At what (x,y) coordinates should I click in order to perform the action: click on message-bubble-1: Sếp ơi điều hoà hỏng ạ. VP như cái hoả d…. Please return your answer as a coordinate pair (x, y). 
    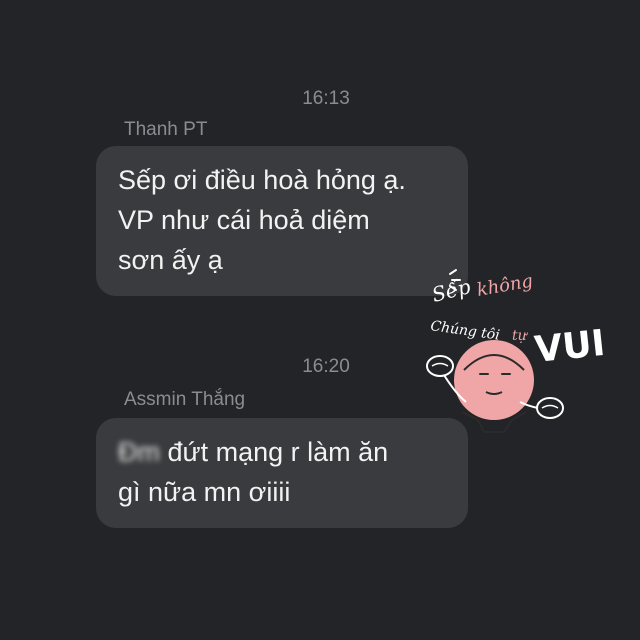
    Looking at the image, I should click on (282, 221).